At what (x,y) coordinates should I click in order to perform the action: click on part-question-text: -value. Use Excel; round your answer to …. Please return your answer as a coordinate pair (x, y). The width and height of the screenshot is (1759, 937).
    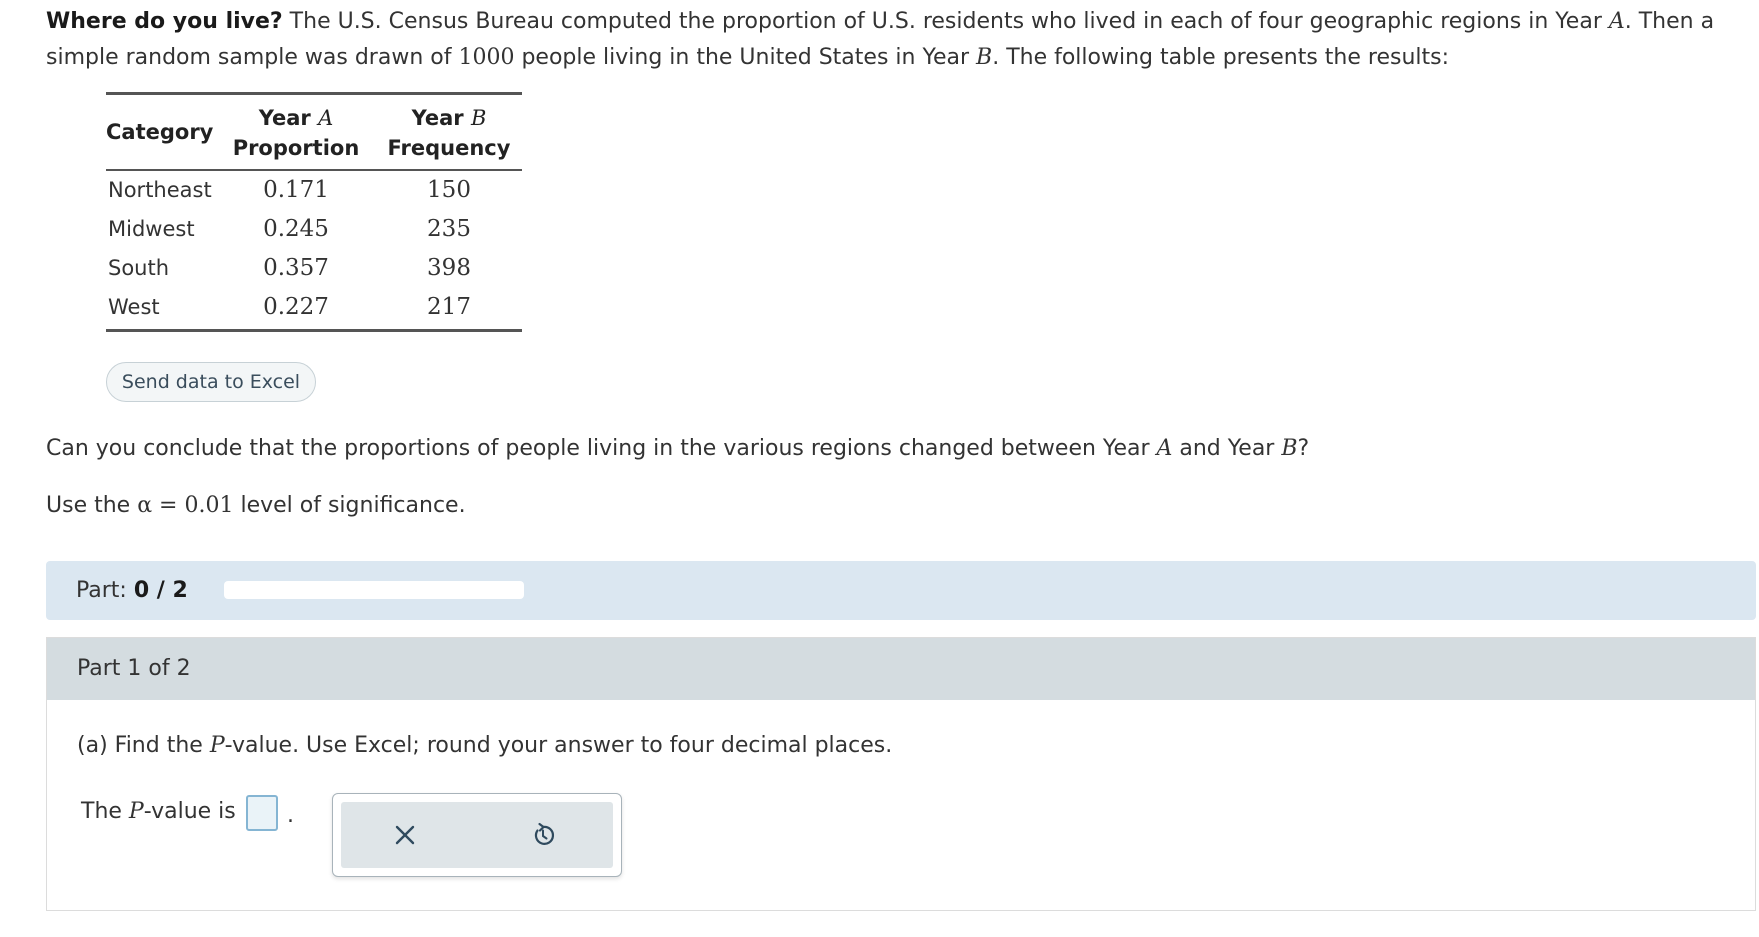
    Looking at the image, I should click on (558, 745).